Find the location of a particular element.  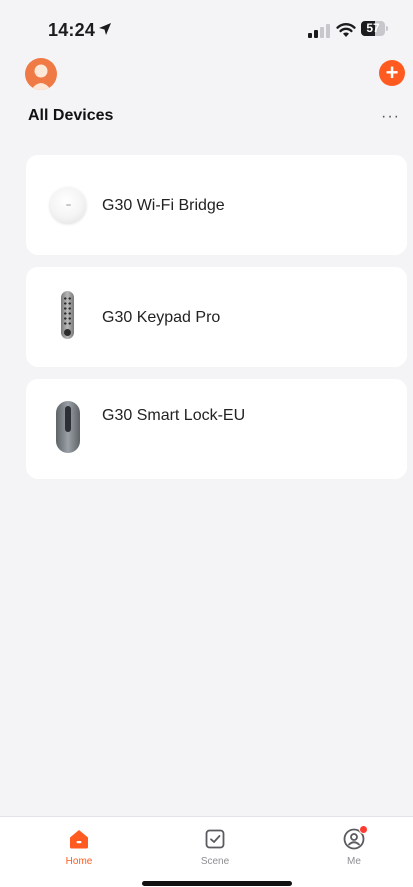

avatar-person-icon is located at coordinates (41, 77).